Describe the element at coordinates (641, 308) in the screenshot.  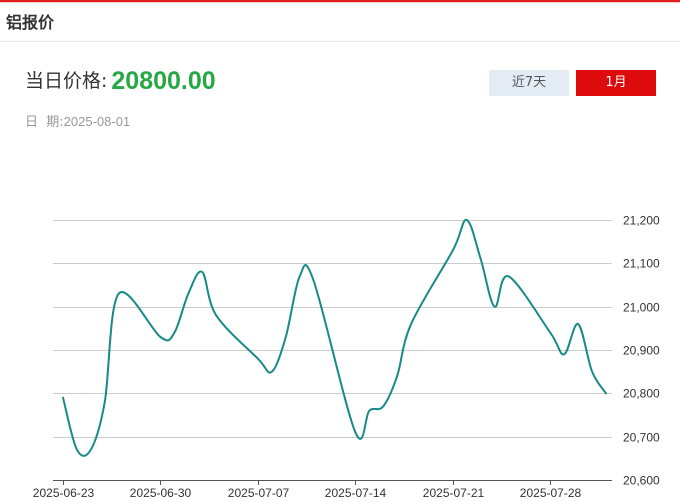
I see `y-tick-label: 21,000` at that location.